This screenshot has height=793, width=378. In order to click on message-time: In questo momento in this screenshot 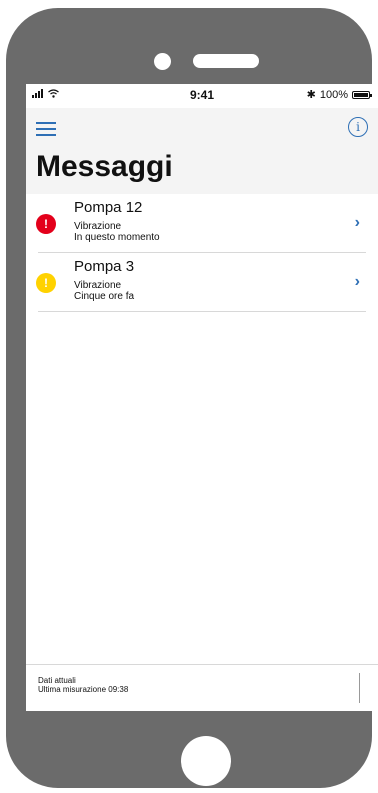, I will do `click(117, 237)`.